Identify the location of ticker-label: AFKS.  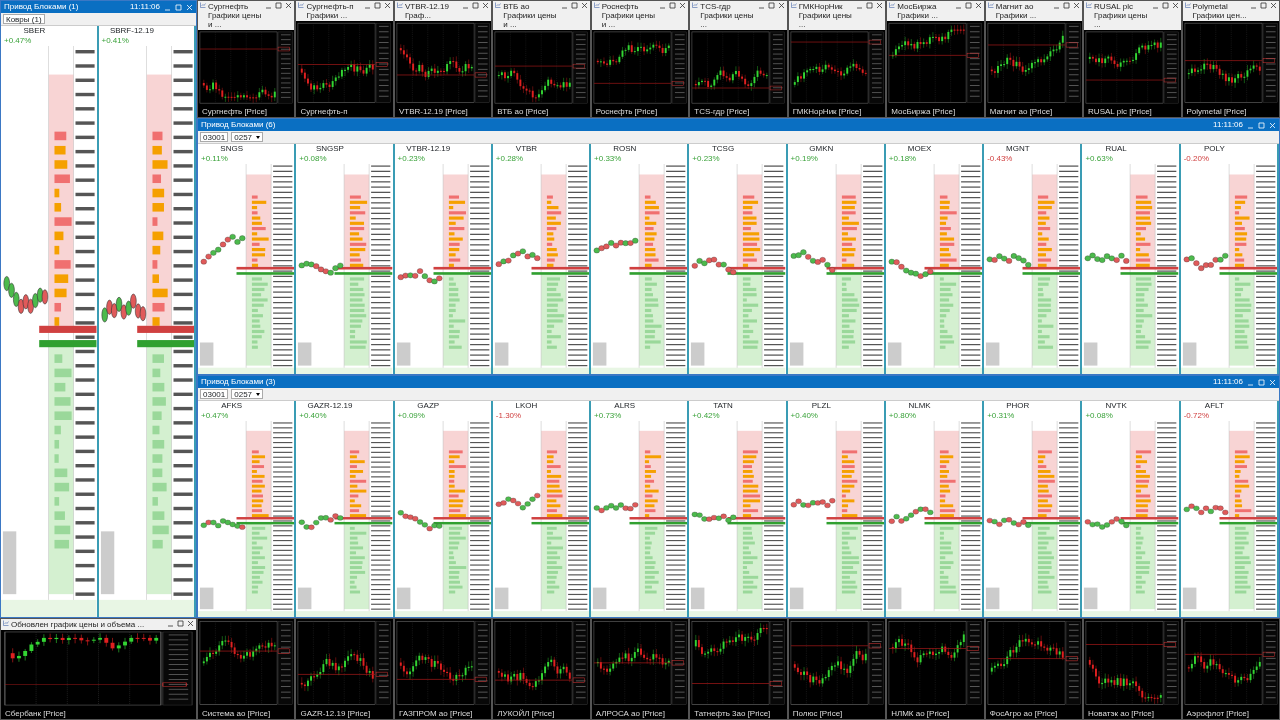
(232, 406).